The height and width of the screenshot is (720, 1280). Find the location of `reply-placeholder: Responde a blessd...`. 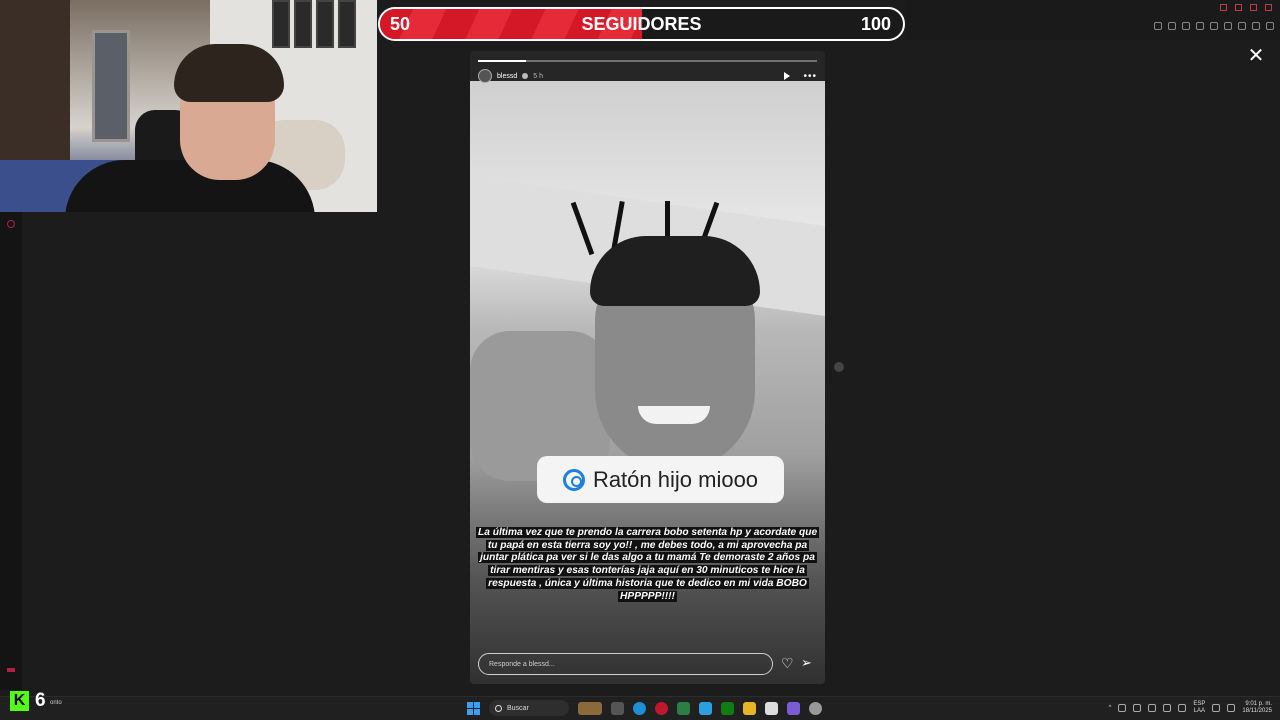

reply-placeholder: Responde a blessd... is located at coordinates (522, 664).